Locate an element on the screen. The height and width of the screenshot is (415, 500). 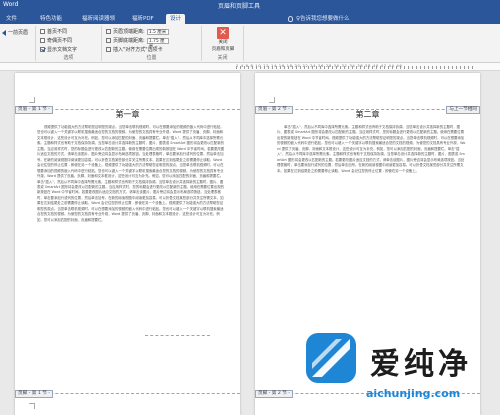
header-from-top-label: 页眉顶端距离: is located at coordinates (129, 32).